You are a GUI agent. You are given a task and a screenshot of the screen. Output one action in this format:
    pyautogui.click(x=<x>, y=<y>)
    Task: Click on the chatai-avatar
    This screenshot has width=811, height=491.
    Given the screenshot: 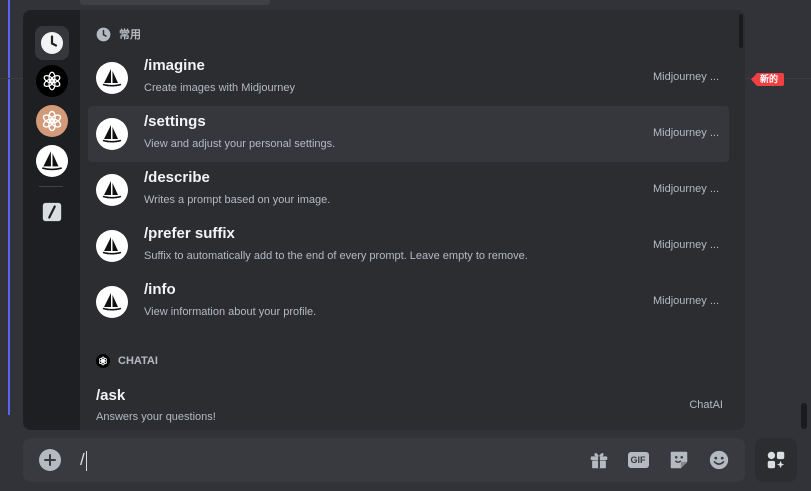 What is the action you would take?
    pyautogui.click(x=103, y=361)
    